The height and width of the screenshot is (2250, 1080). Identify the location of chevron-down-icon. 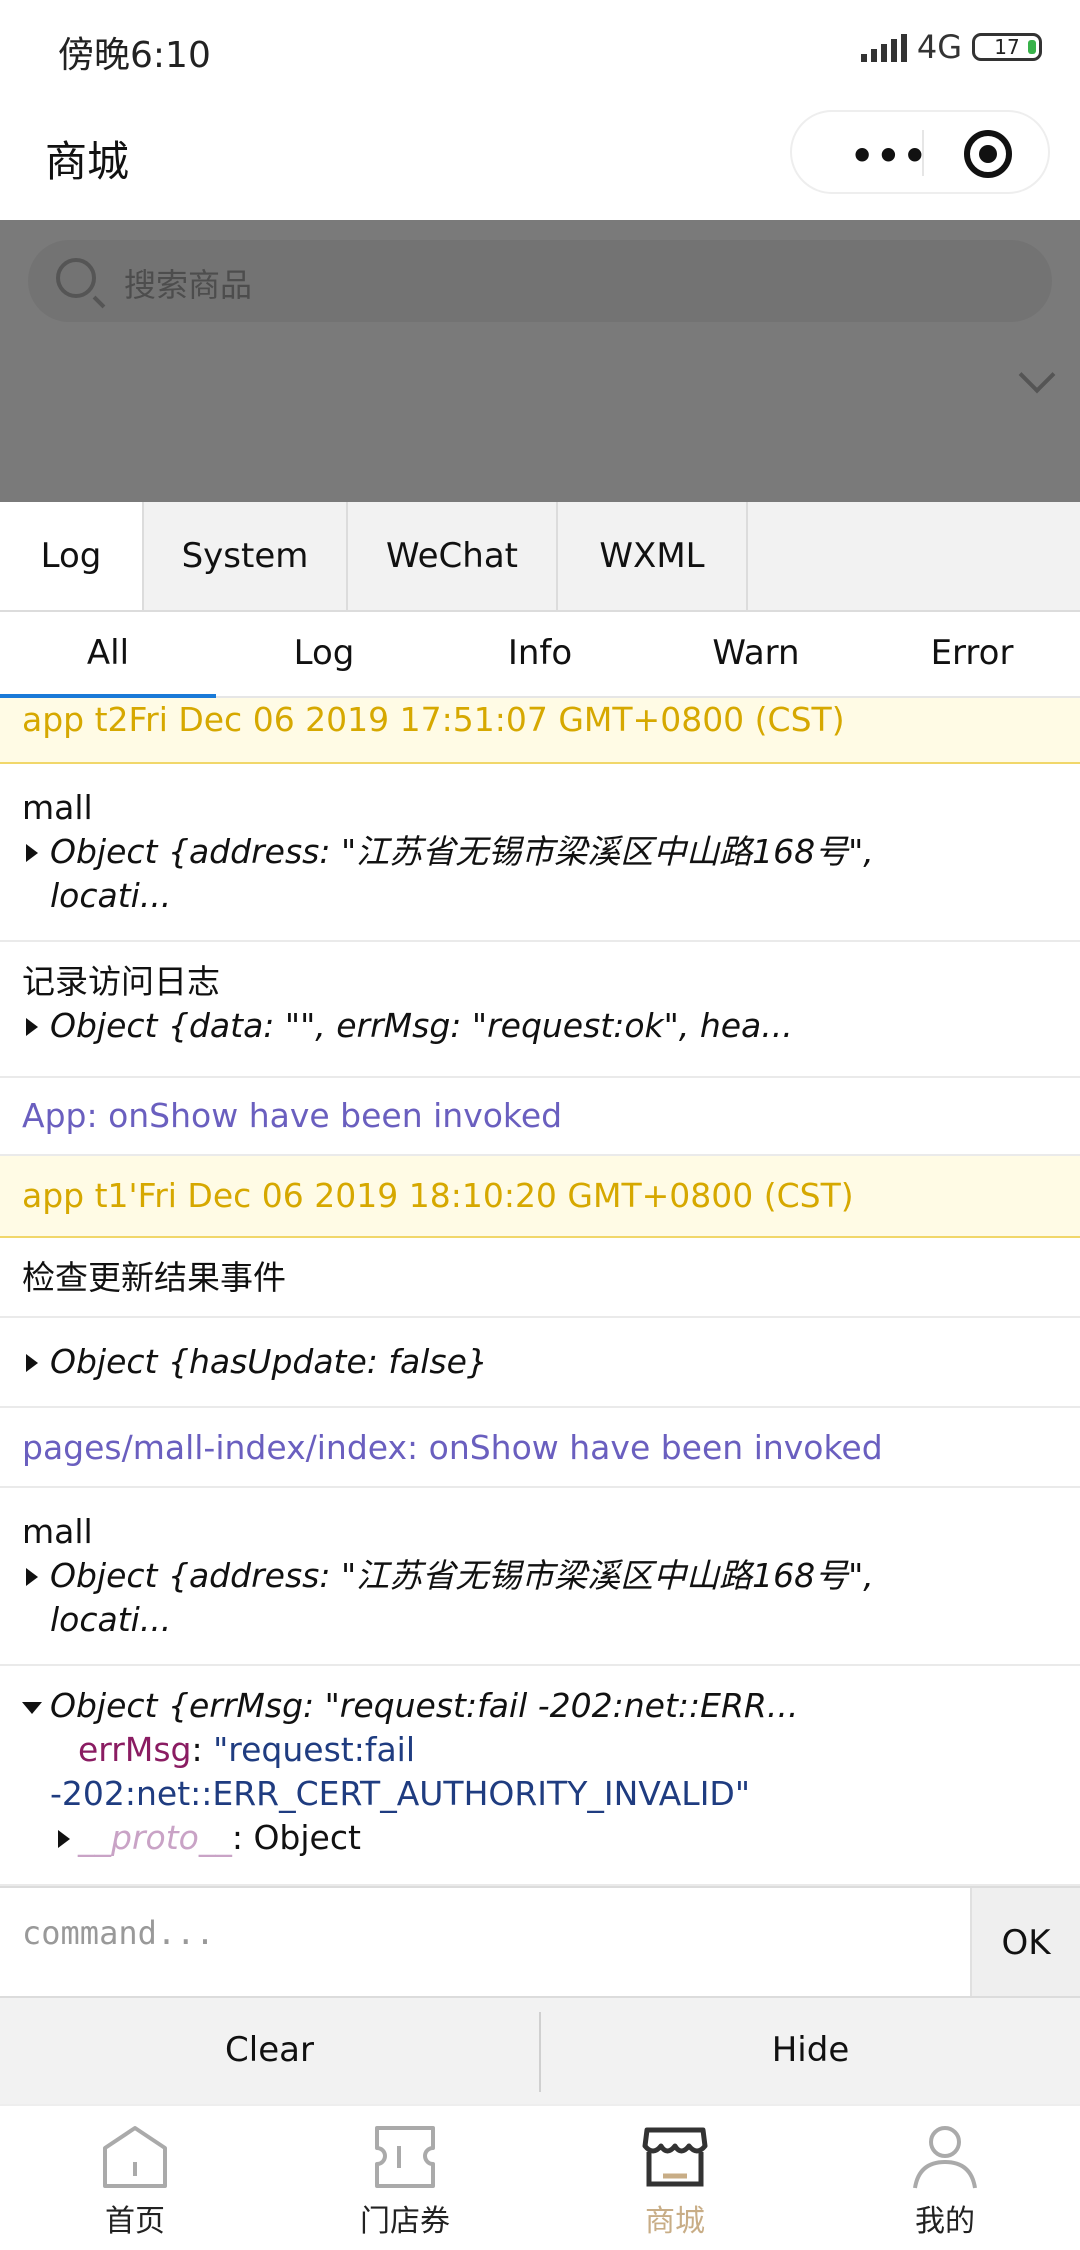
(1037, 375).